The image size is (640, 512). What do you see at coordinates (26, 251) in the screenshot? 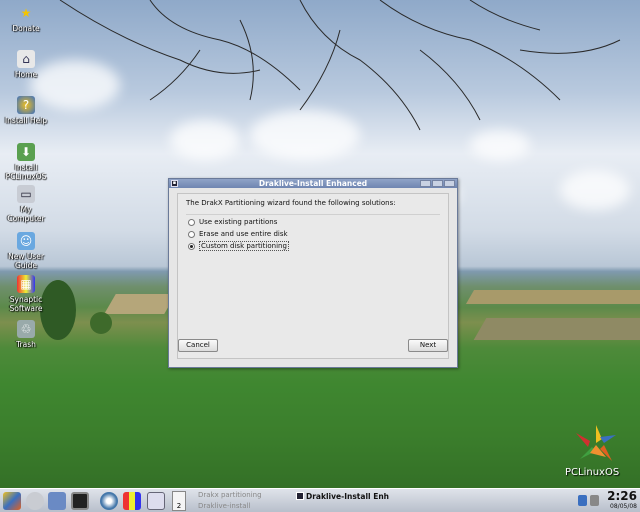
I see `desktop-icon-user-guide: ☺ New User Guide` at bounding box center [26, 251].